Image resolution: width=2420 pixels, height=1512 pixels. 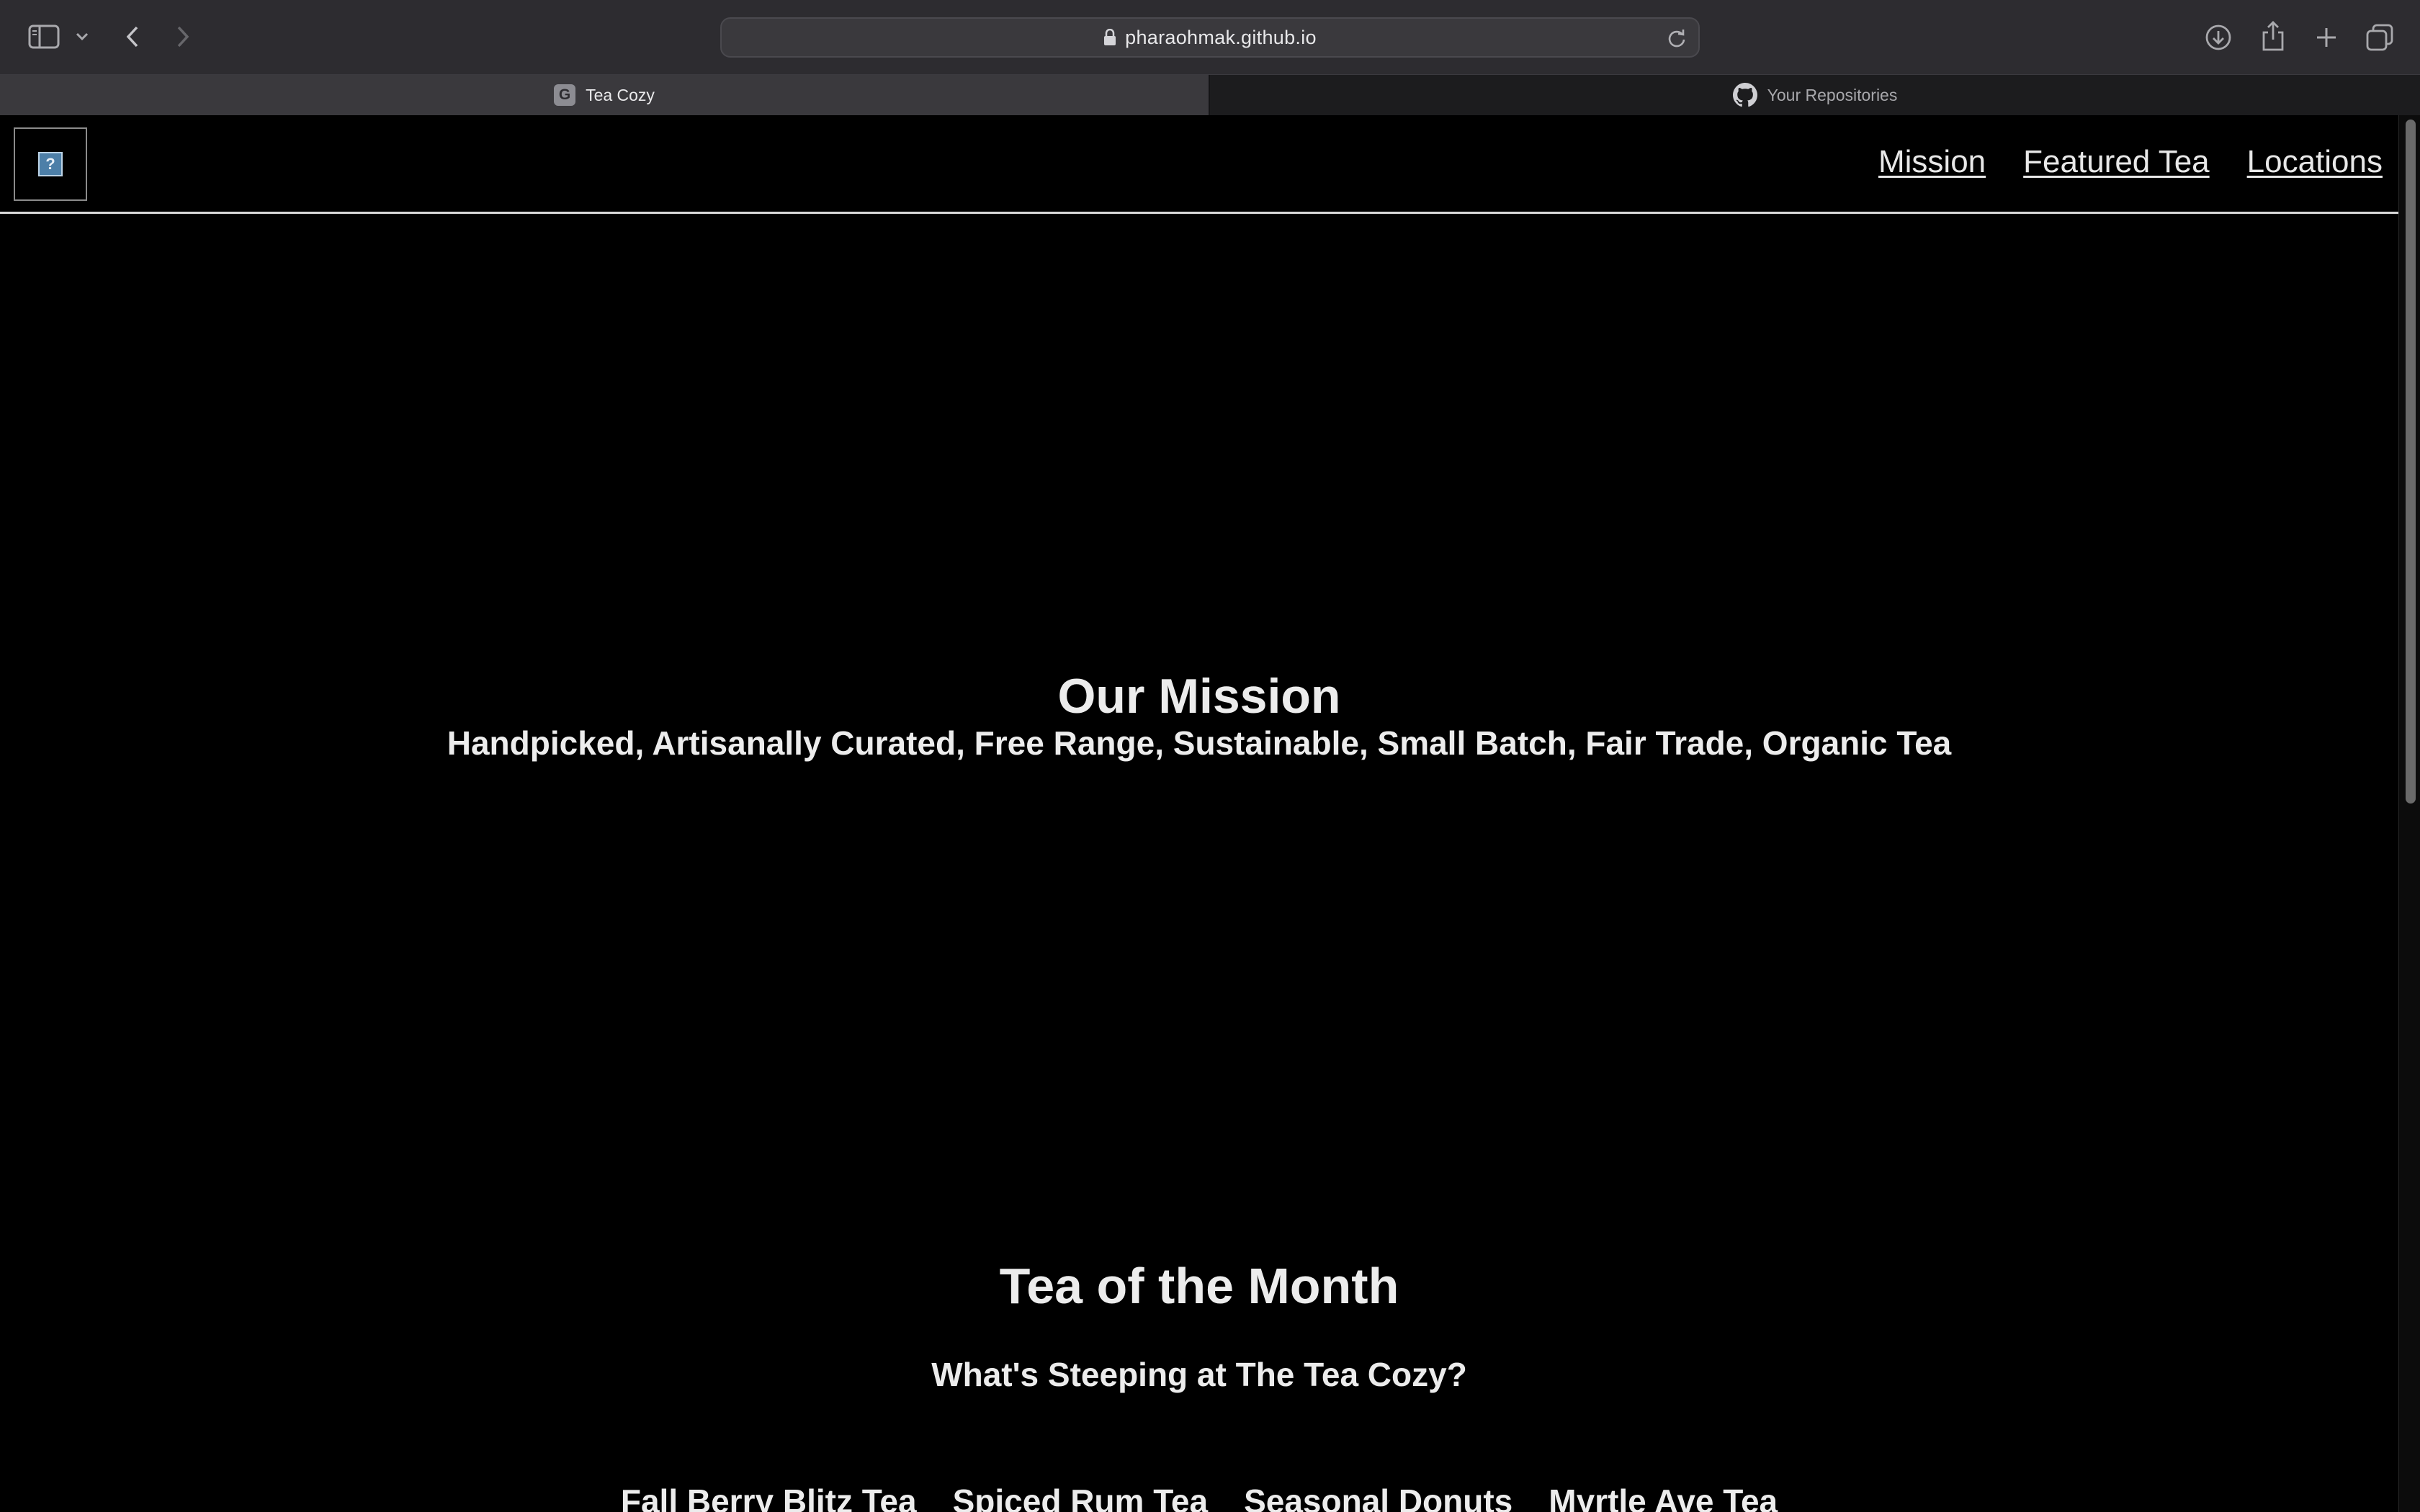 I want to click on mission-title: Our Mission, so click(x=1199, y=696).